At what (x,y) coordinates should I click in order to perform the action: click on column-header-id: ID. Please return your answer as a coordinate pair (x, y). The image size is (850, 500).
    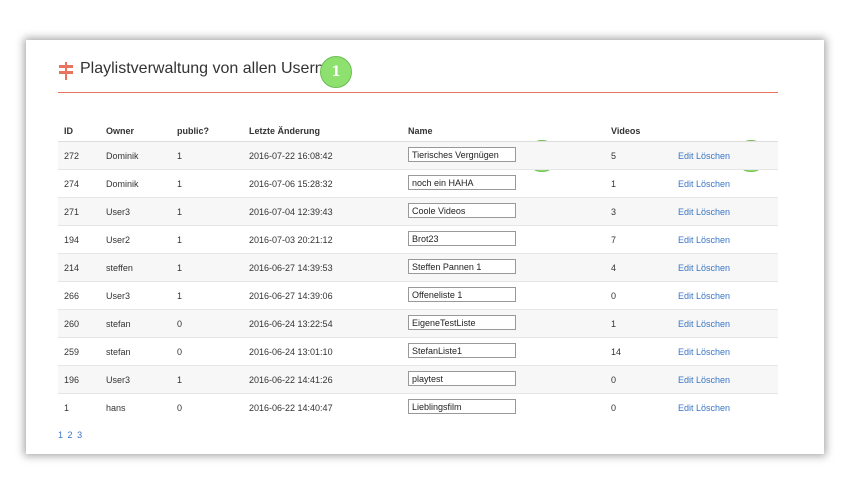
    Looking at the image, I should click on (79, 131).